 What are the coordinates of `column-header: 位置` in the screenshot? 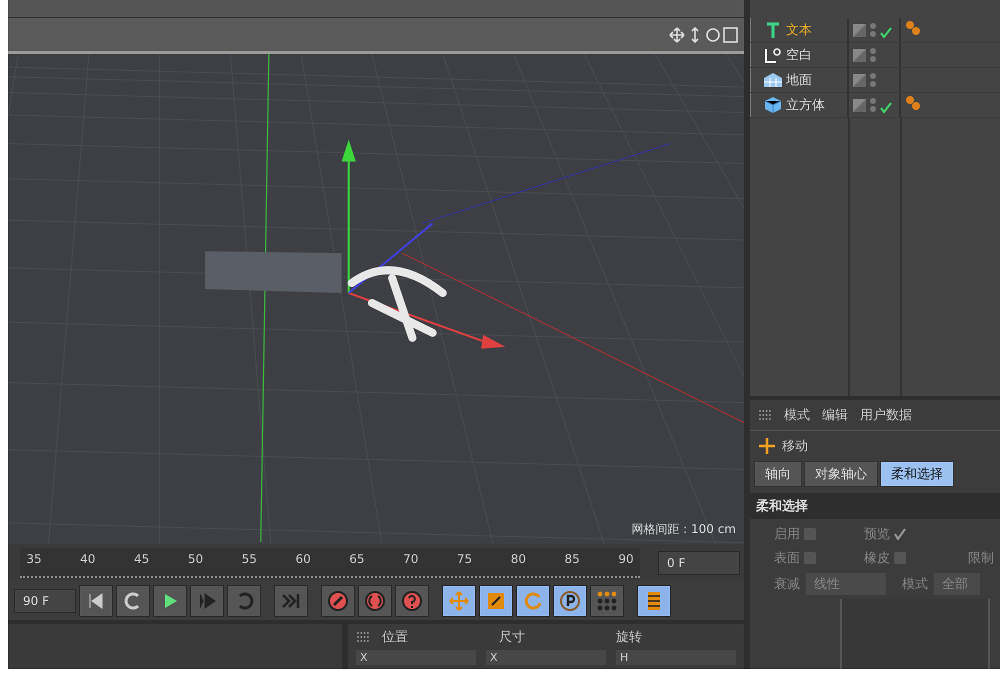 It's located at (395, 637).